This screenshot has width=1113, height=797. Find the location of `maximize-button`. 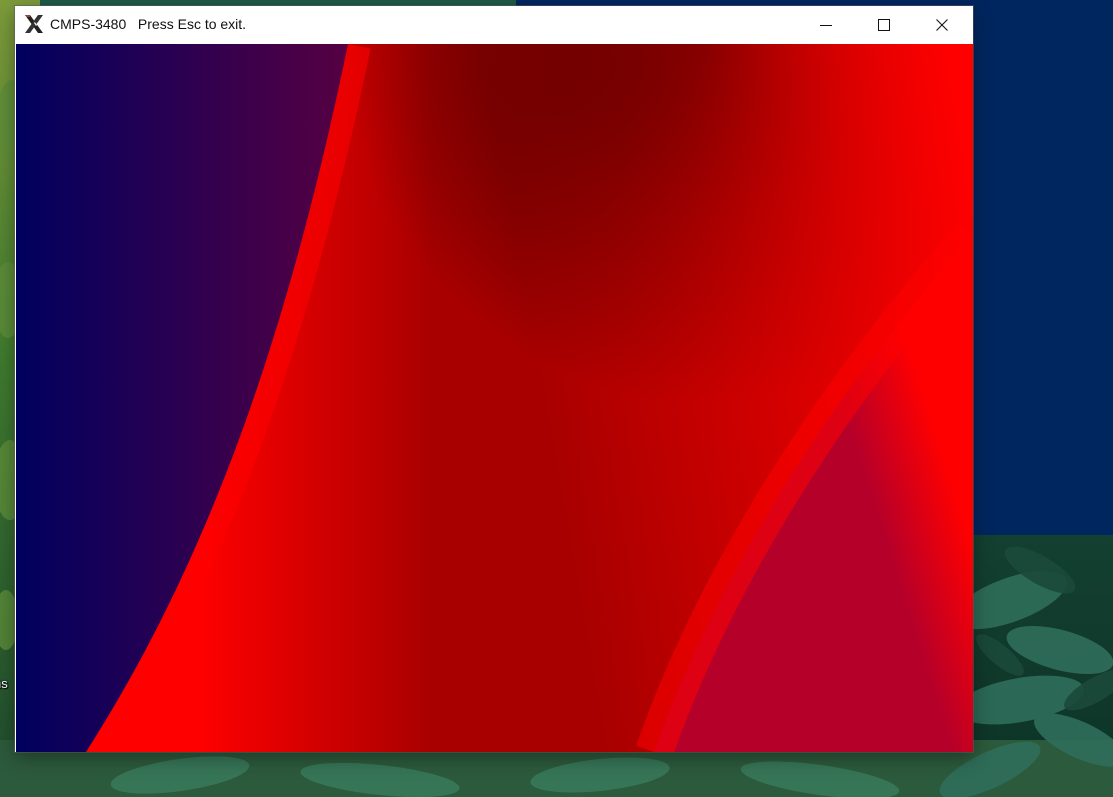

maximize-button is located at coordinates (884, 25).